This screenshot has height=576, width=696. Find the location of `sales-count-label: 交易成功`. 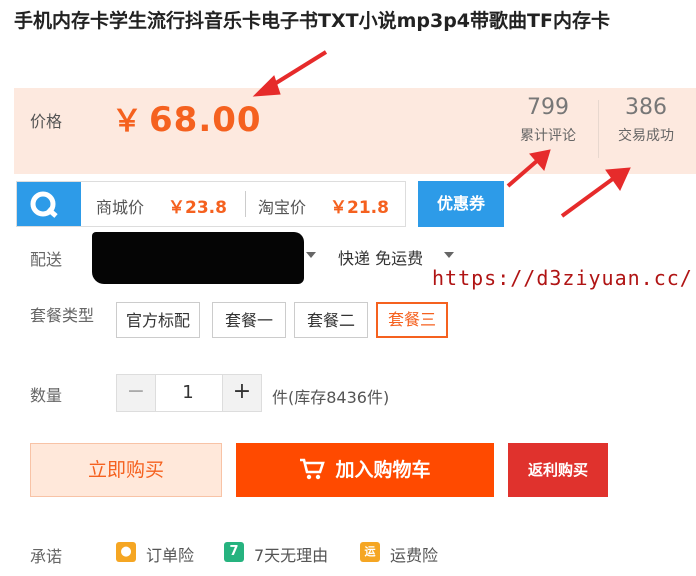

sales-count-label: 交易成功 is located at coordinates (646, 136).